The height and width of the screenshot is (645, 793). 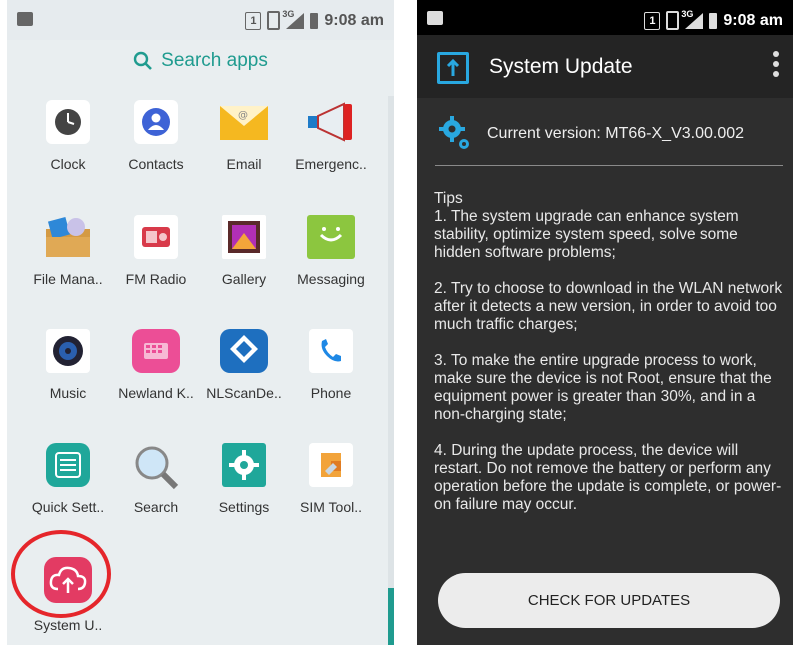 What do you see at coordinates (331, 279) in the screenshot?
I see `app-label: Messaging` at bounding box center [331, 279].